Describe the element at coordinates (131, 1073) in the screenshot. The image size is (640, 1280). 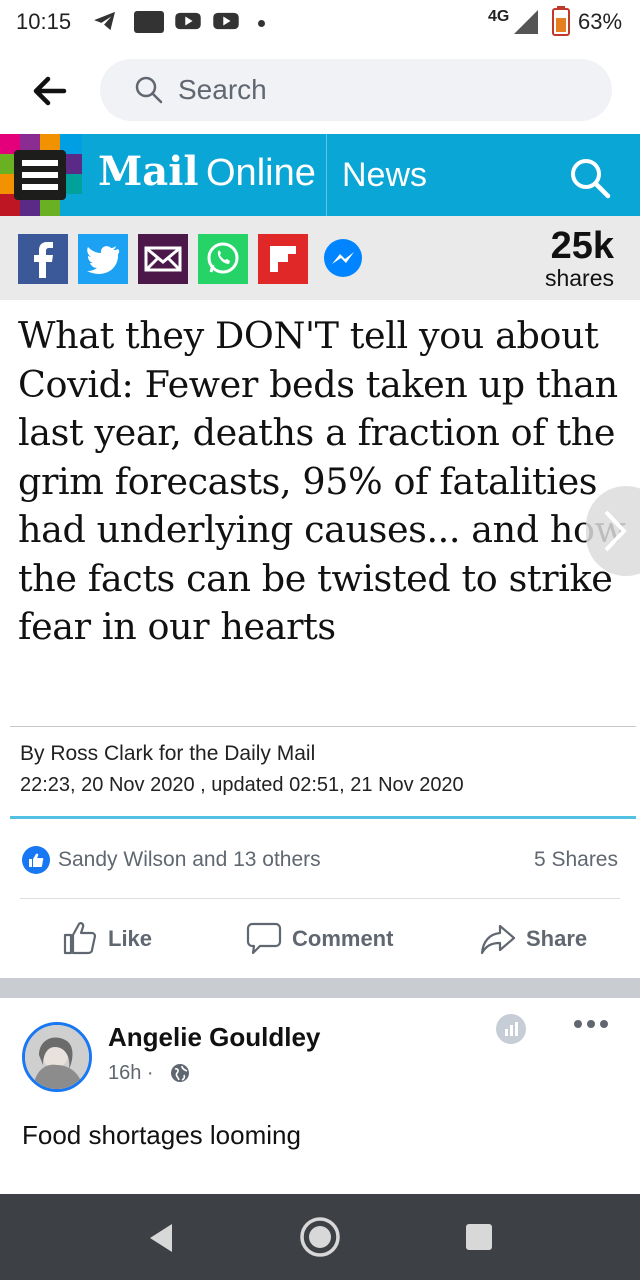
I see `post-time: 16h ·` at that location.